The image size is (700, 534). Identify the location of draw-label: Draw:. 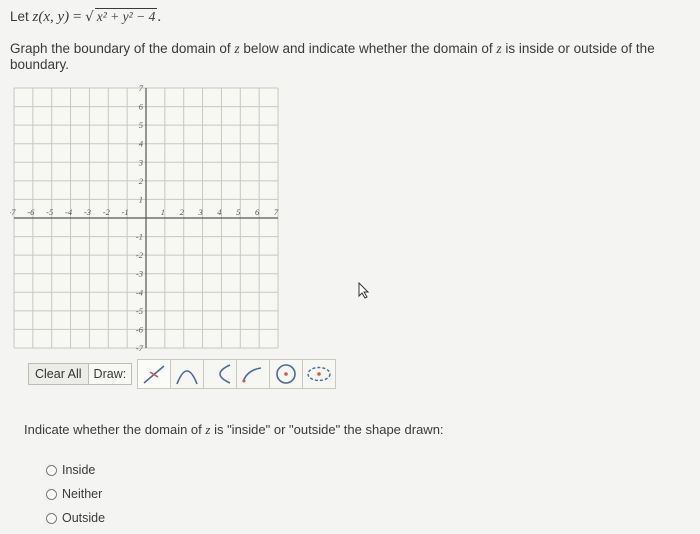
(110, 374).